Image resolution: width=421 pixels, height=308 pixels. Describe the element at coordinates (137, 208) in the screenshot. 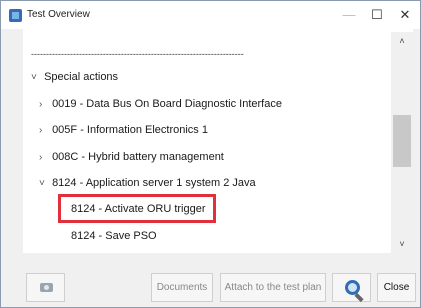

I see `highlight-annotation` at that location.